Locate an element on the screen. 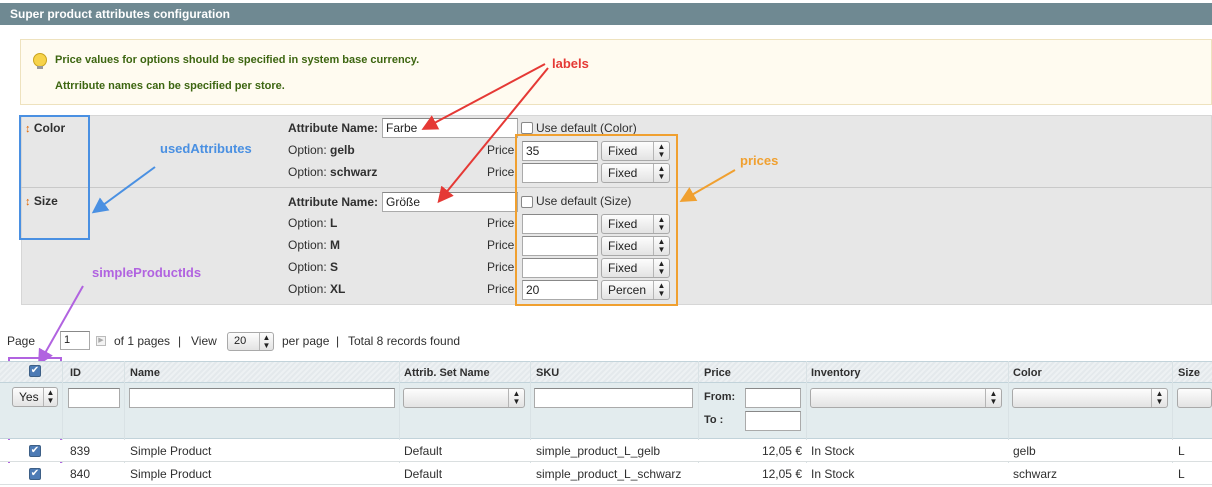 Image resolution: width=1212 pixels, height=487 pixels. column-inventory: Inventory is located at coordinates (836, 373).